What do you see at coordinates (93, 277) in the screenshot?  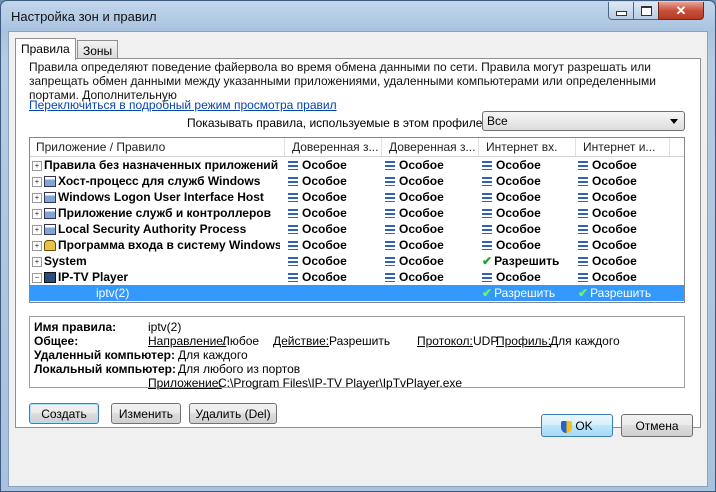 I see `rule-name-text: IP-TV Player` at bounding box center [93, 277].